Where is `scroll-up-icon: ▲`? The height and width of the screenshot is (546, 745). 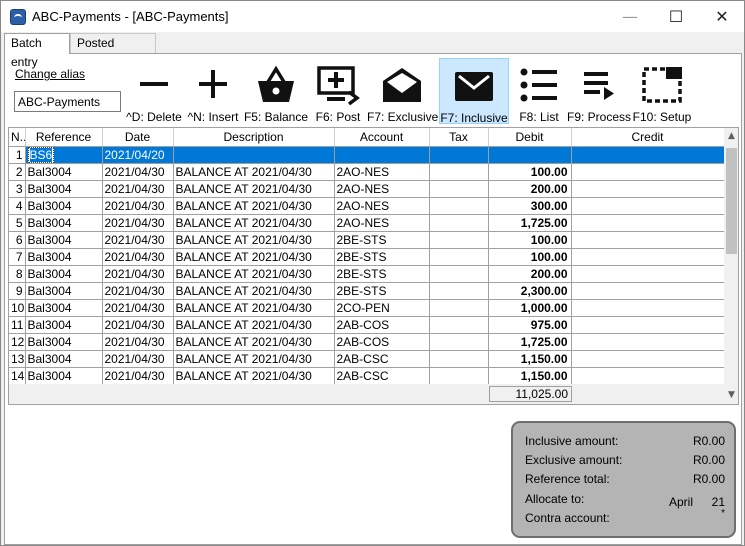
scroll-up-icon: ▲ is located at coordinates (731, 136).